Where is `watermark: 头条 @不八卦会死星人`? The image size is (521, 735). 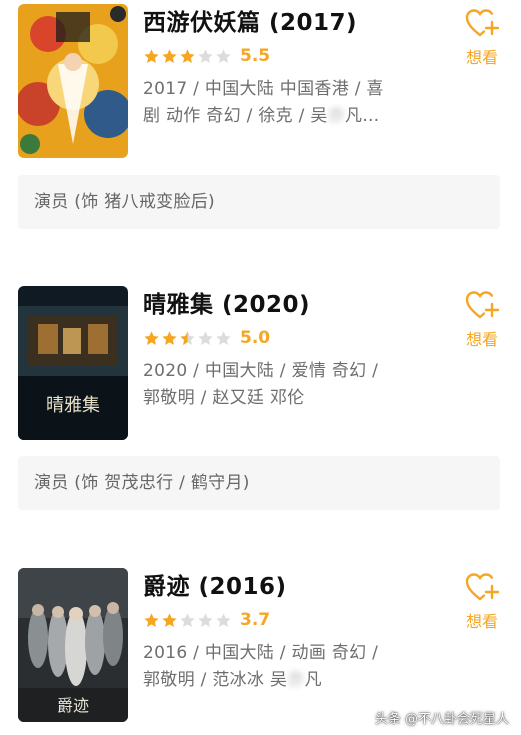
watermark: 头条 @不八卦会死星人 is located at coordinates (441, 719).